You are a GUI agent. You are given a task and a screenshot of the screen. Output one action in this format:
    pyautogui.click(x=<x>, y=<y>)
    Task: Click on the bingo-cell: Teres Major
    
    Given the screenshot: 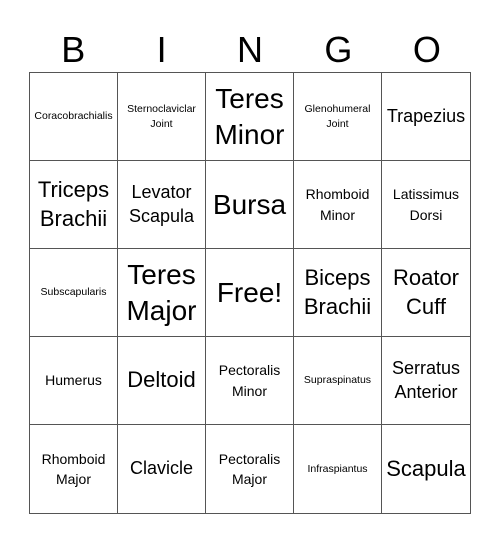 What is the action you would take?
    pyautogui.click(x=162, y=293)
    